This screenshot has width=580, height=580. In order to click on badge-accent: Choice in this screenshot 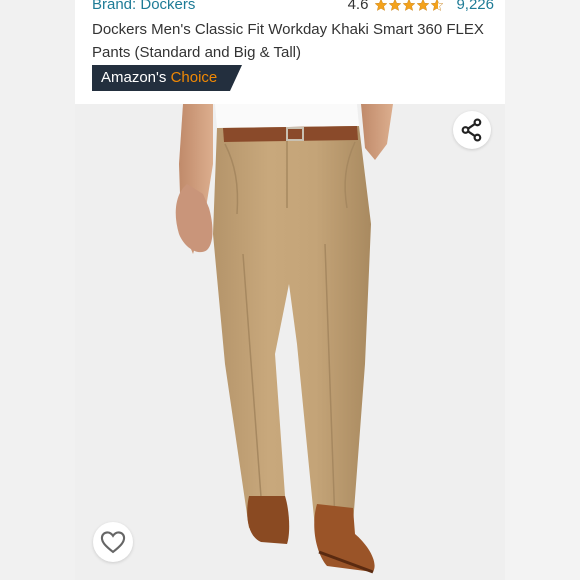, I will do `click(194, 77)`.